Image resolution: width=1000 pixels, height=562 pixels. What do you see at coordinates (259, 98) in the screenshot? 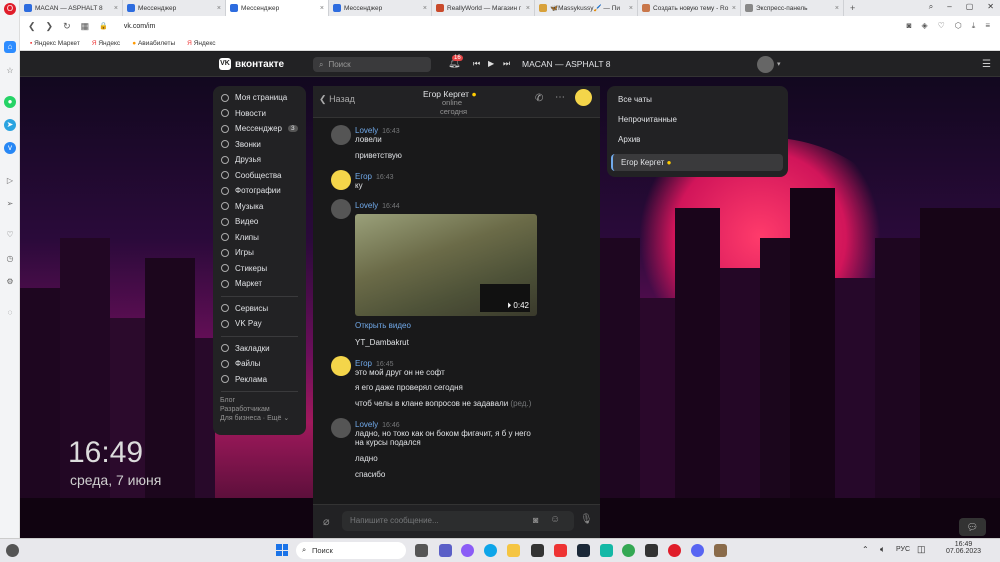
I see `menu-item: Моя страница` at bounding box center [259, 98].